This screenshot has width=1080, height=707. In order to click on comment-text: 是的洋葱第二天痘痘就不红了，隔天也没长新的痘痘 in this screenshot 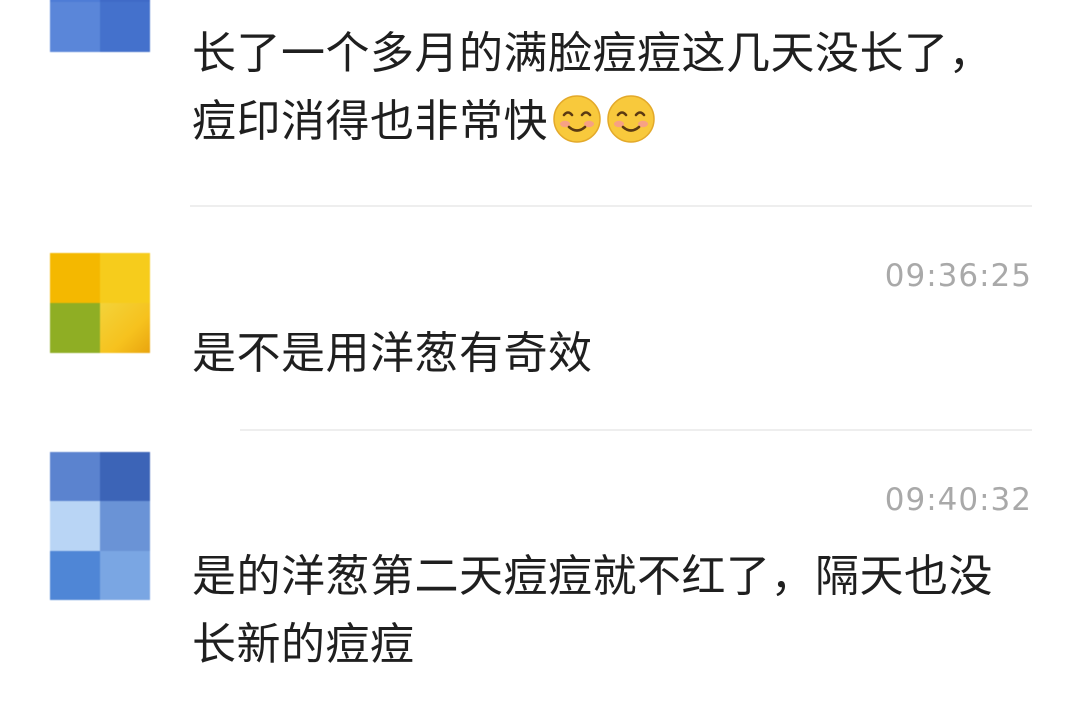, I will do `click(592, 610)`.